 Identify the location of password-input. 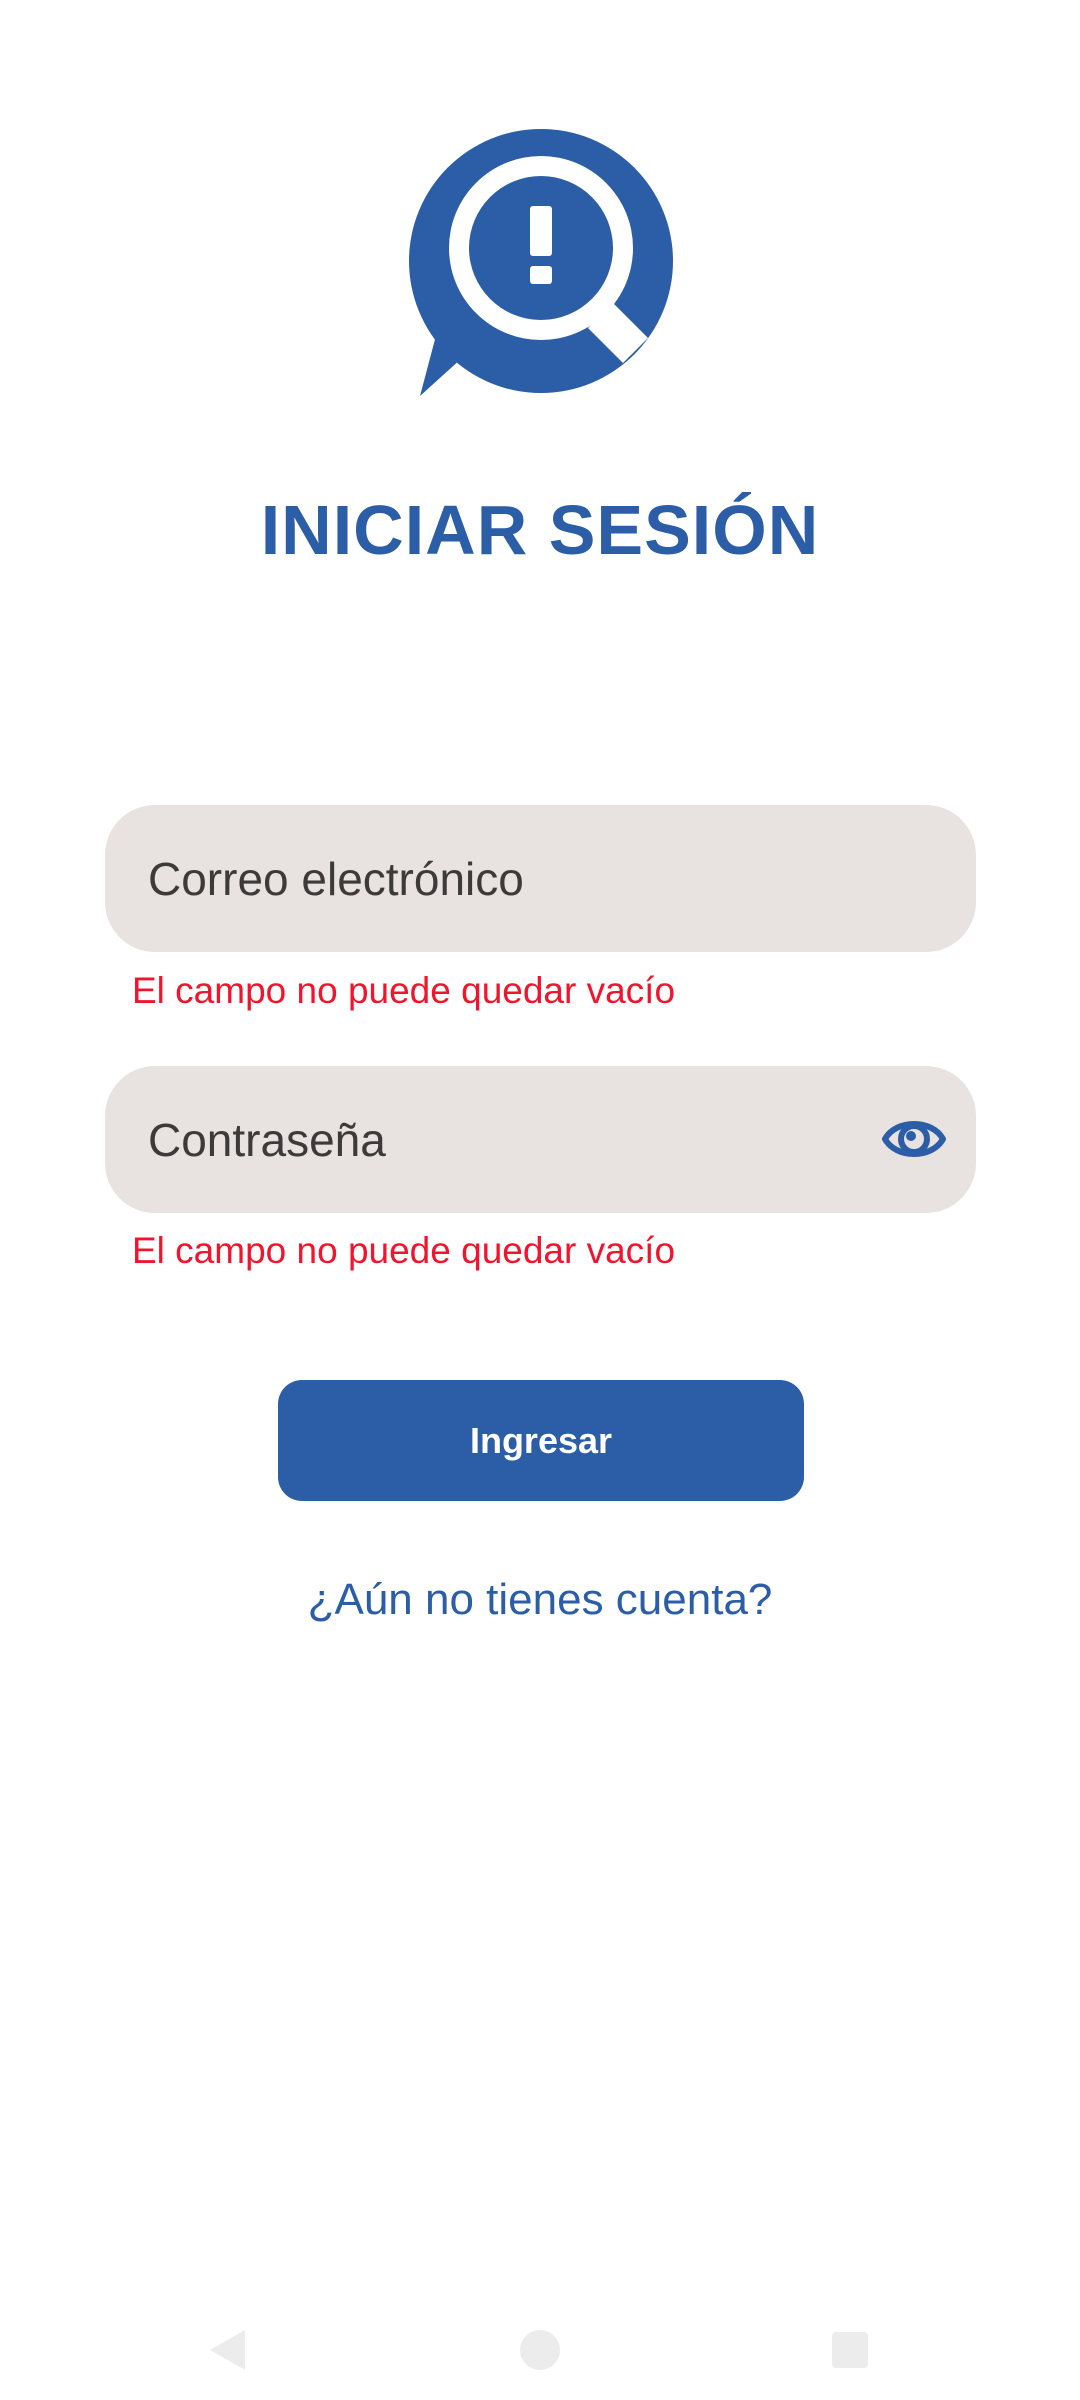
(498, 1139).